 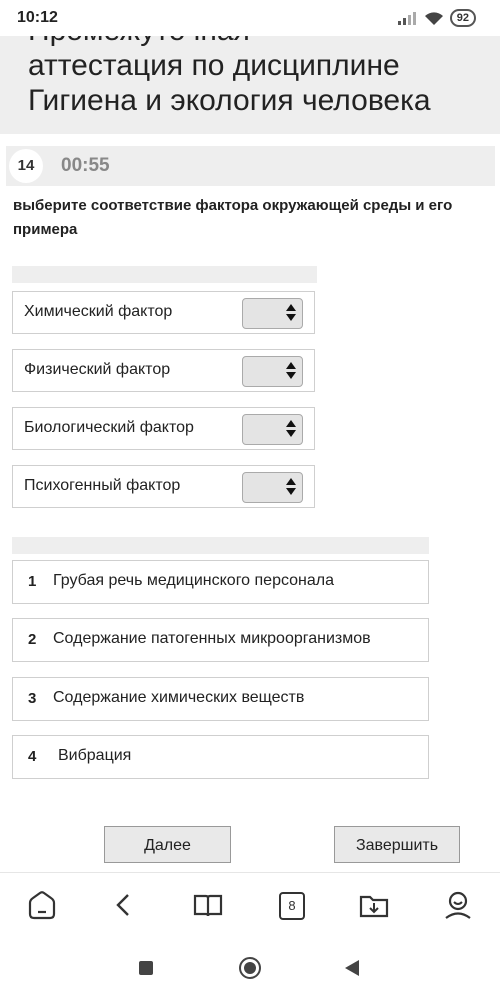 I want to click on nav-back-icon, so click(x=352, y=968).